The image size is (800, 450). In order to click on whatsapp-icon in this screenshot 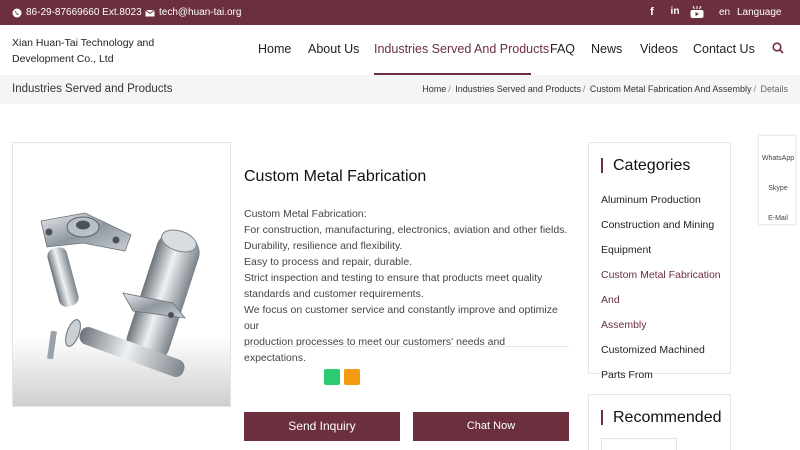, I will do `click(17, 12)`.